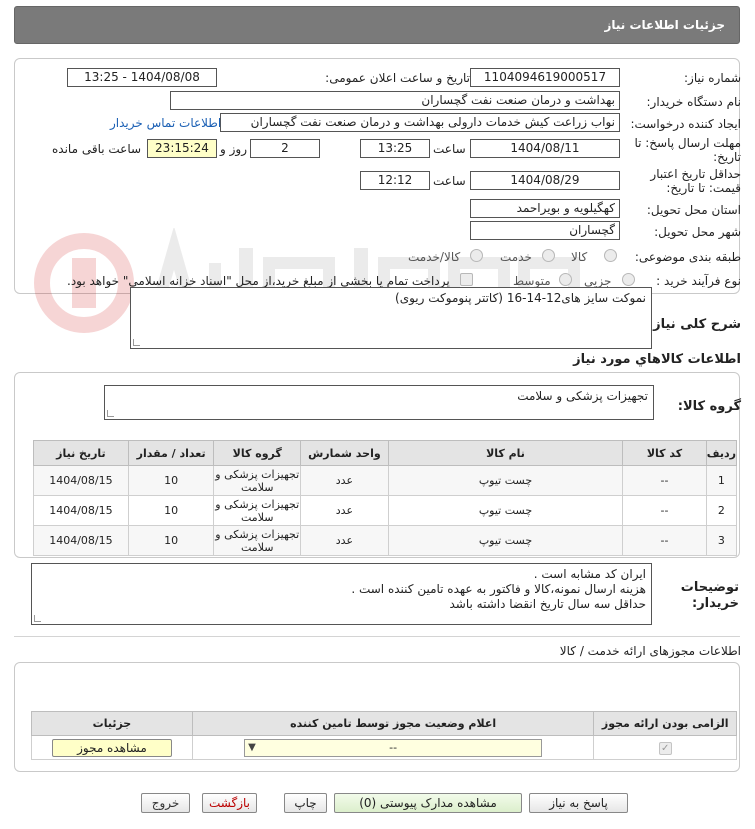  What do you see at coordinates (697, 232) in the screenshot?
I see `city-label: شهر محل تحویل:` at bounding box center [697, 232].